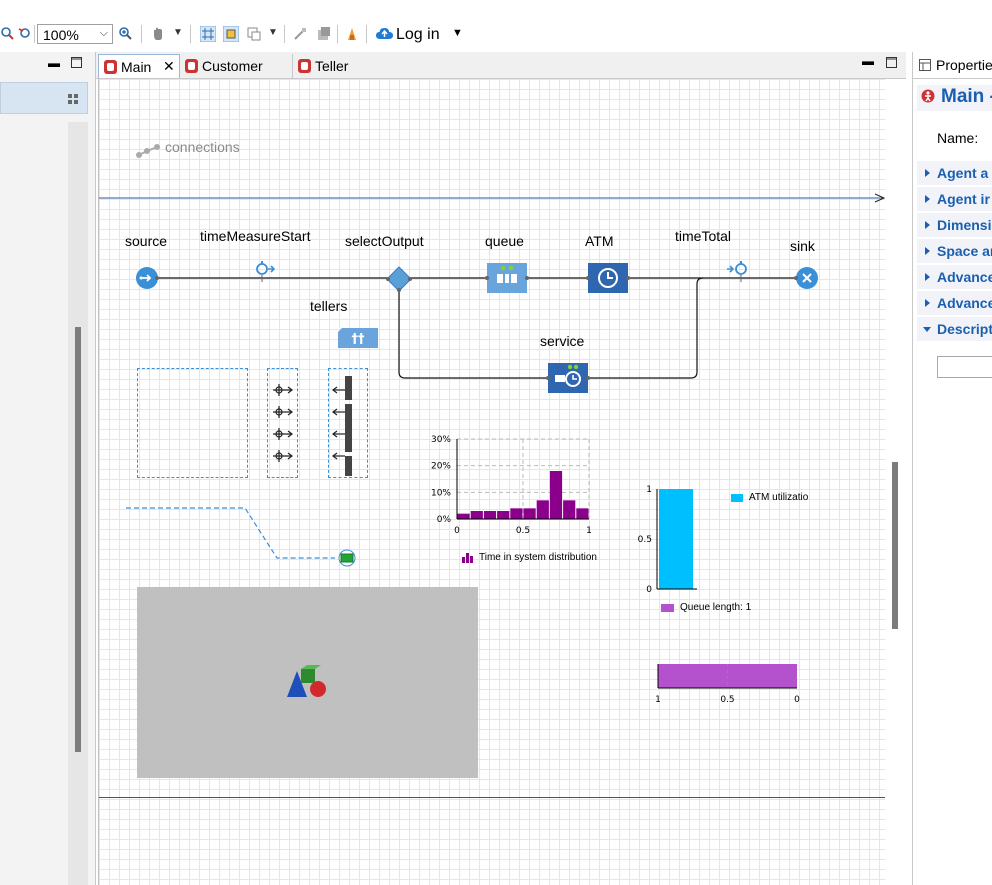  Describe the element at coordinates (954, 251) in the screenshot. I see `section-space-and-network: Space ar` at that location.